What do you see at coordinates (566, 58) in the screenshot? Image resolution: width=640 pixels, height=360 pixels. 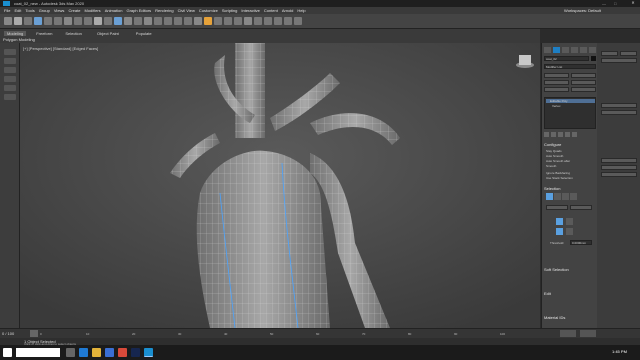 I see `object-name-field: coat_02` at bounding box center [566, 58].